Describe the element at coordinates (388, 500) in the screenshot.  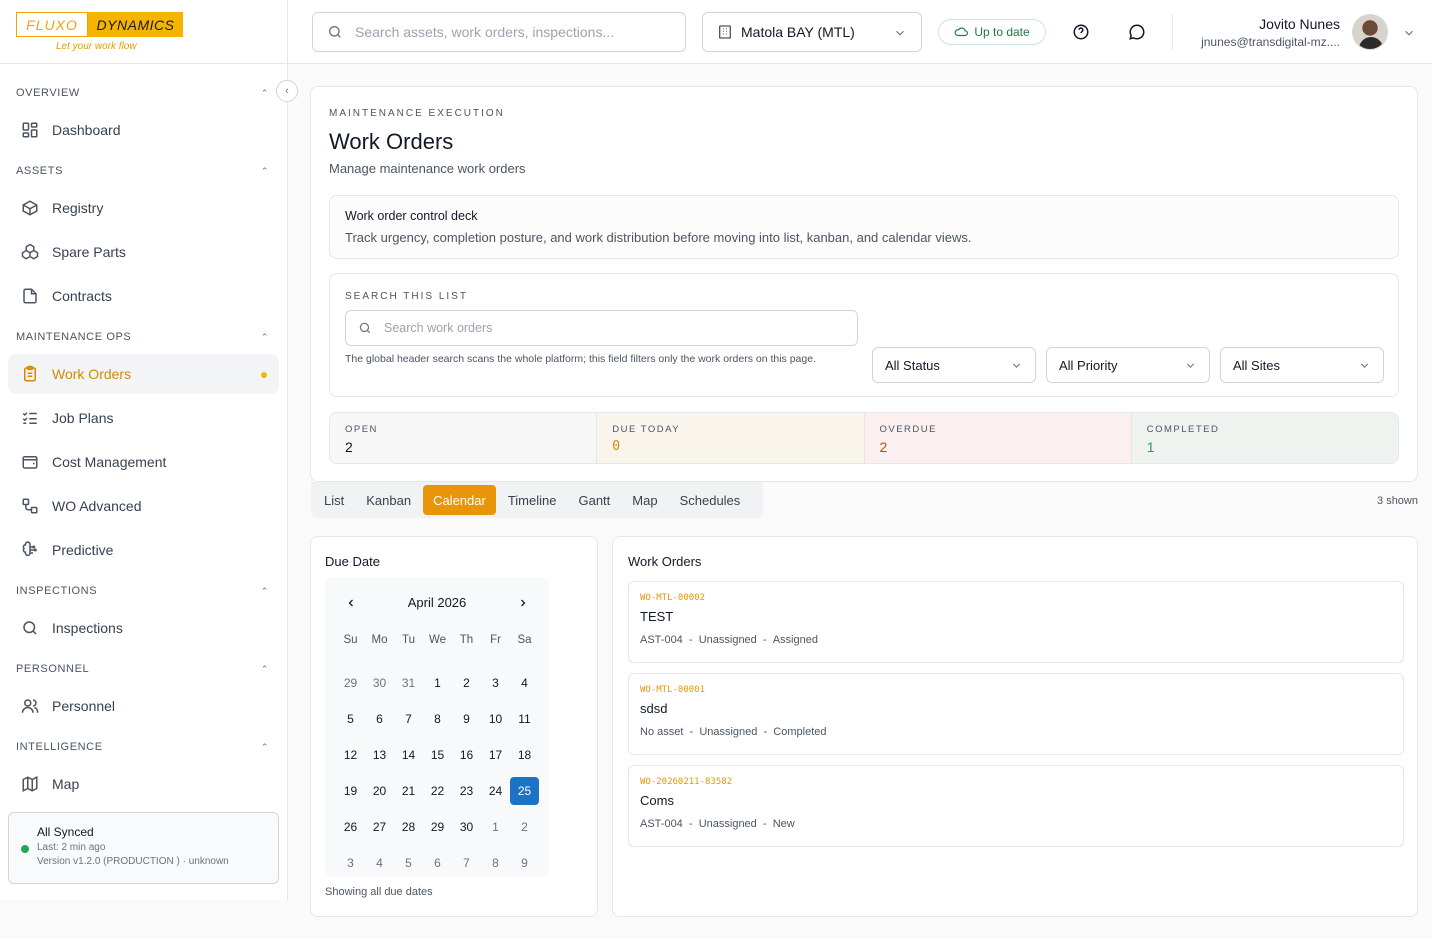
I see `tab-kanban: Kanban` at that location.